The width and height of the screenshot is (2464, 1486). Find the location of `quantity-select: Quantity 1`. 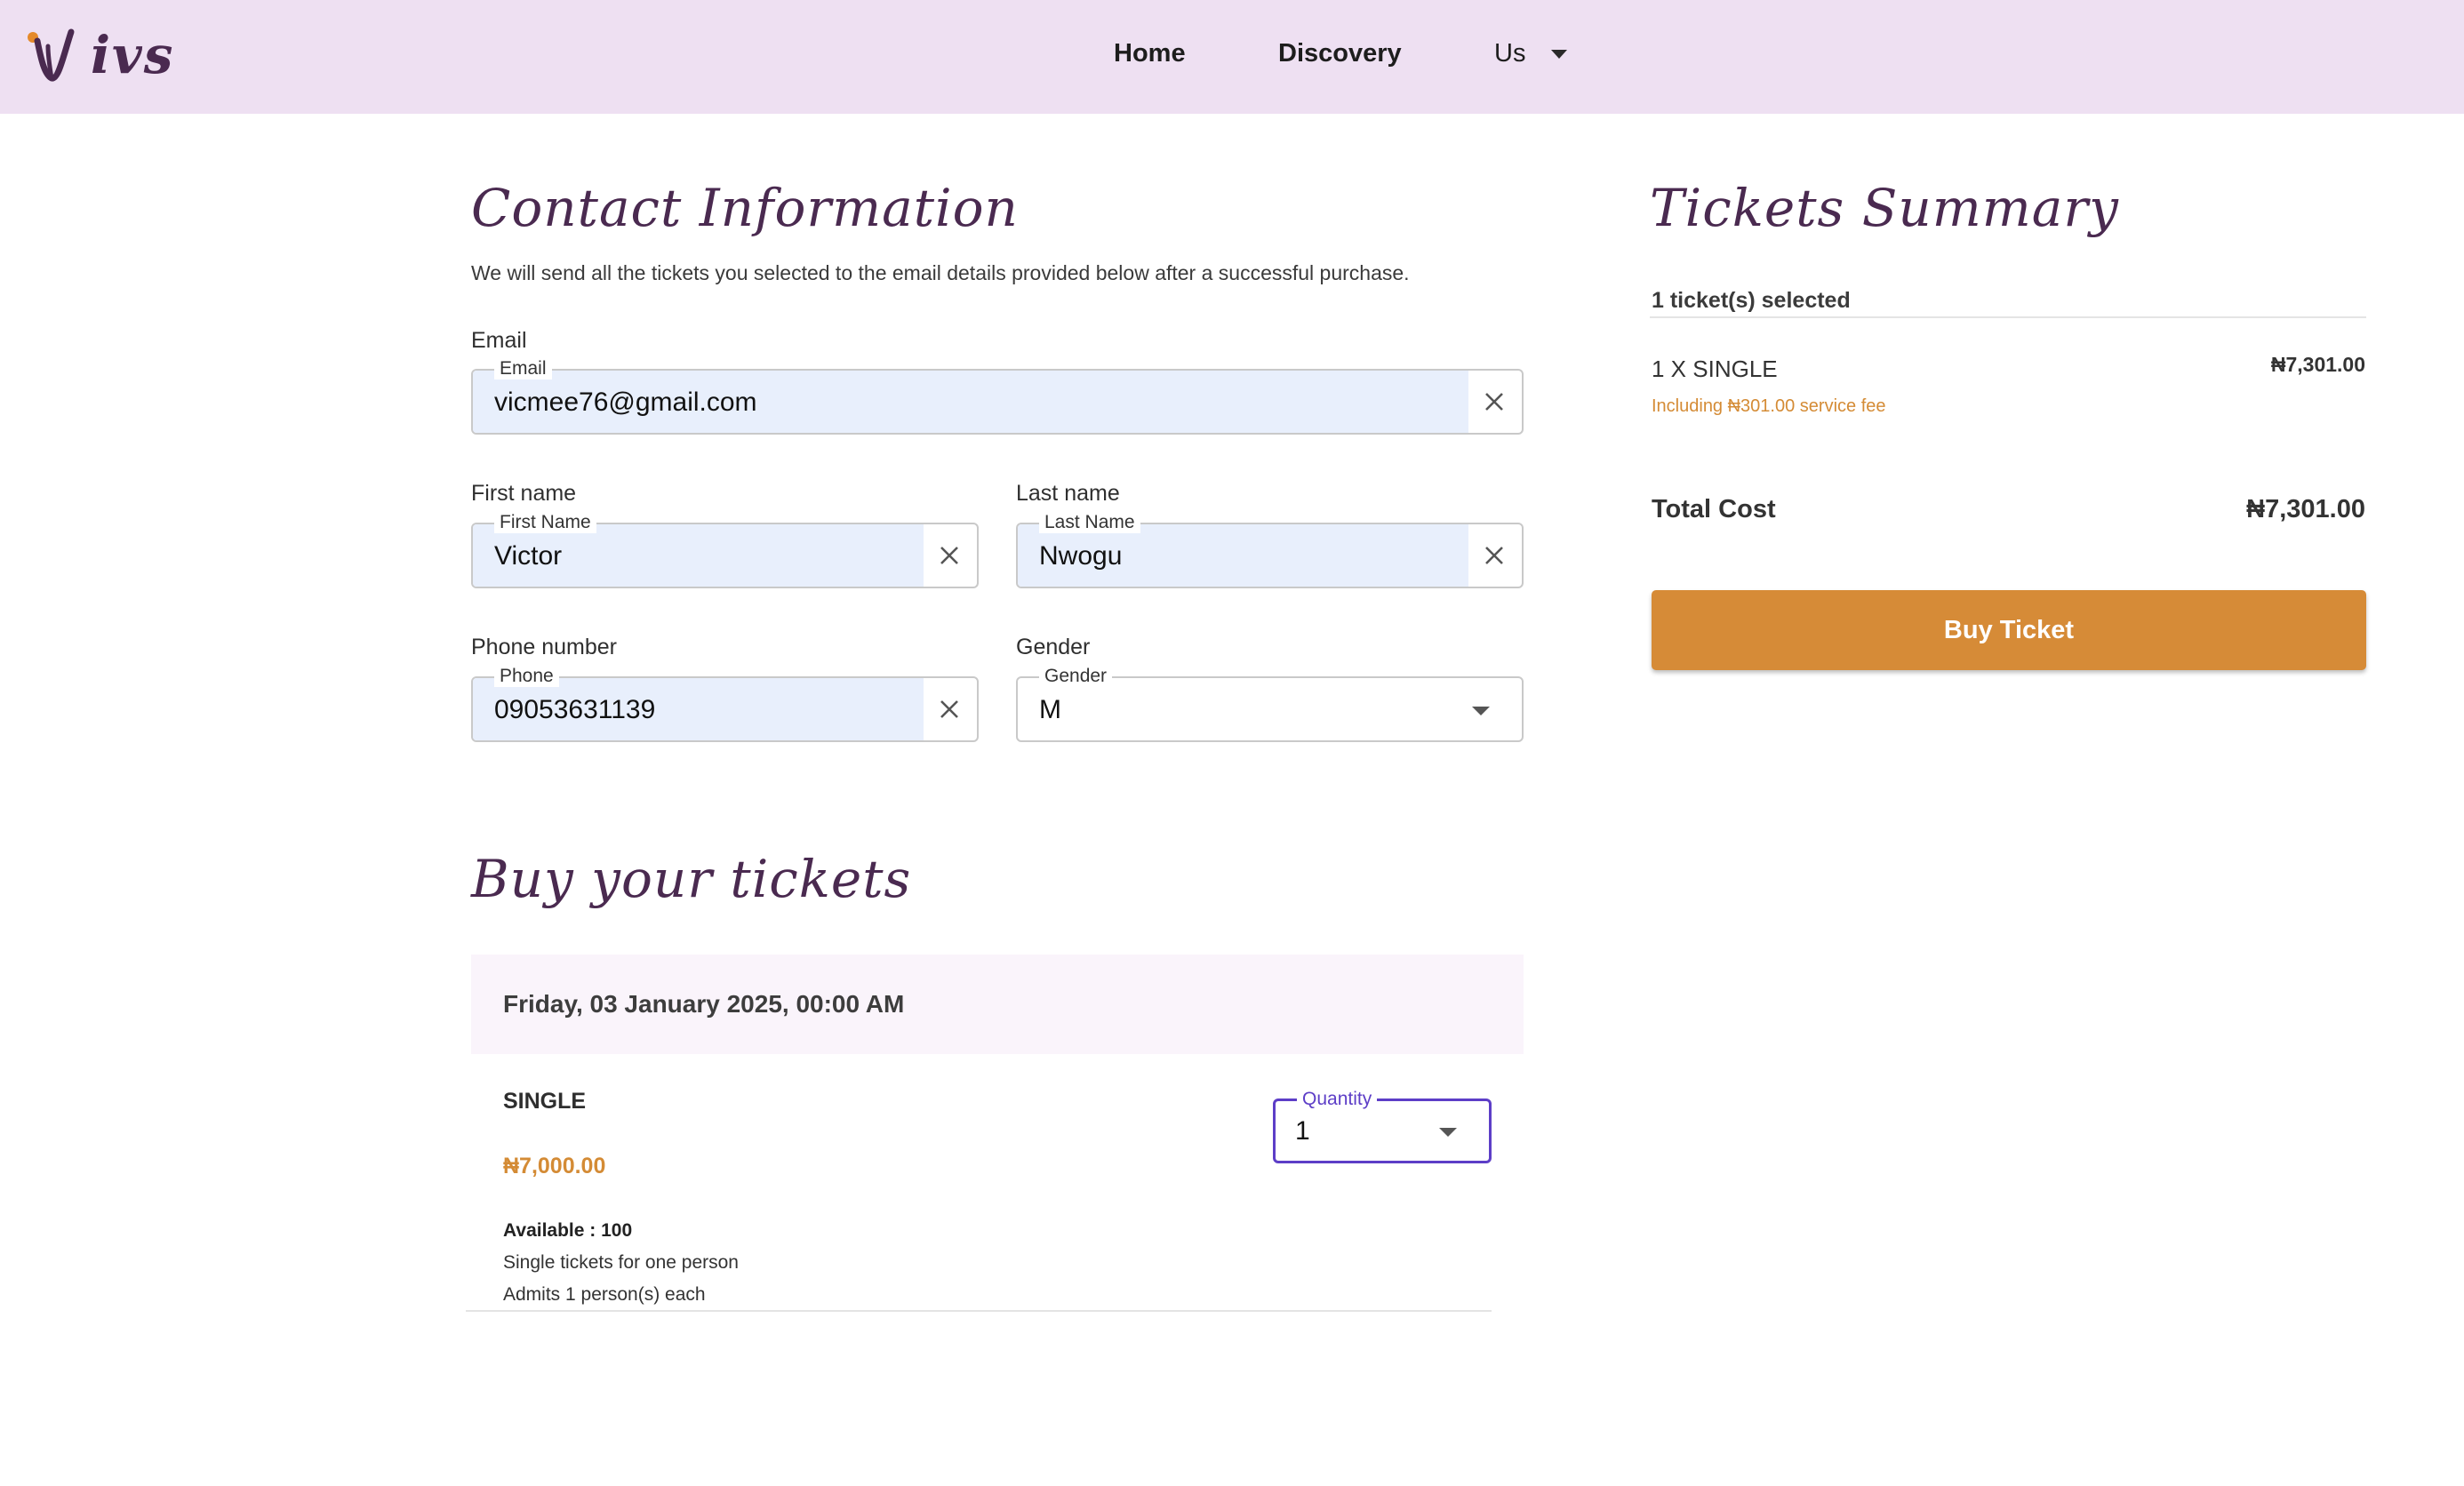

quantity-select: Quantity 1 is located at coordinates (1382, 1126).